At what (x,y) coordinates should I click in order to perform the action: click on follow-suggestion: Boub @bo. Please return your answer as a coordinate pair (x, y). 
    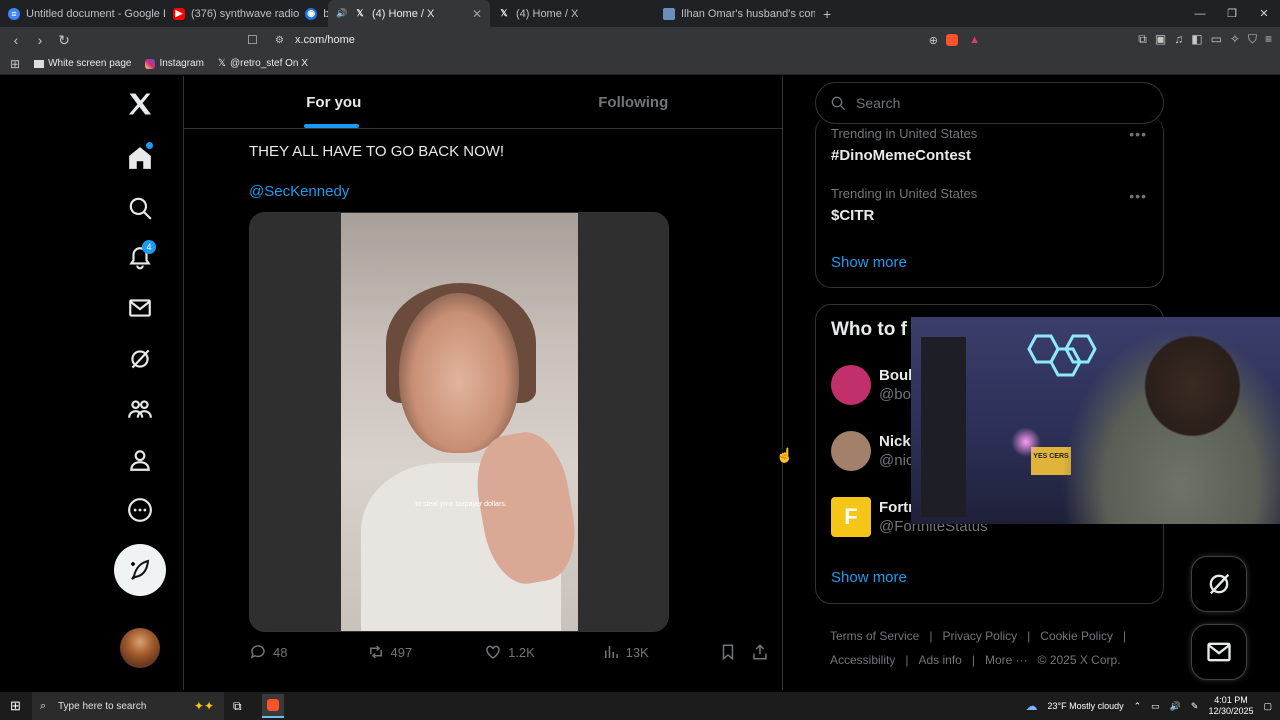
    Looking at the image, I should click on (874, 385).